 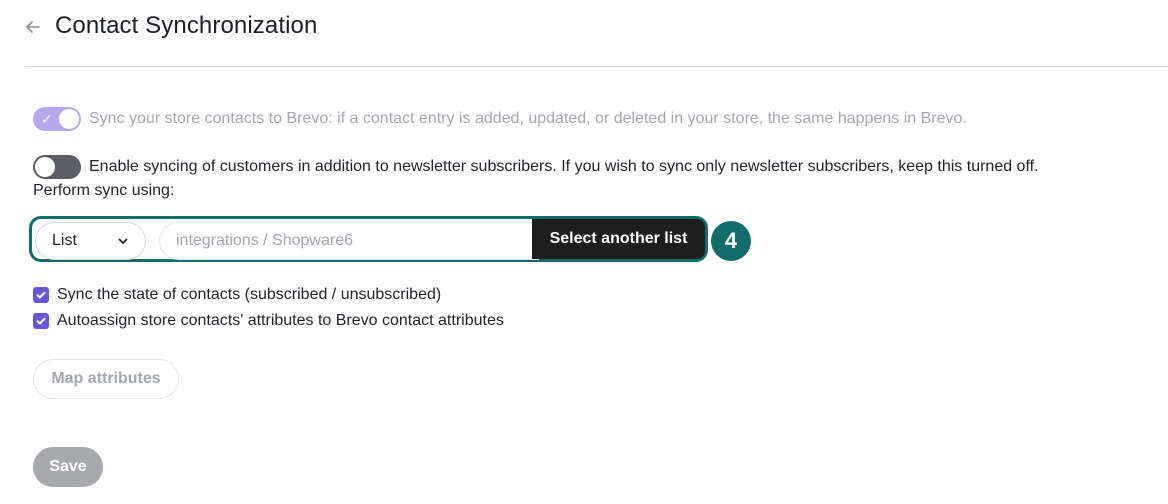 I want to click on sync-customers-toggle, so click(x=57, y=167).